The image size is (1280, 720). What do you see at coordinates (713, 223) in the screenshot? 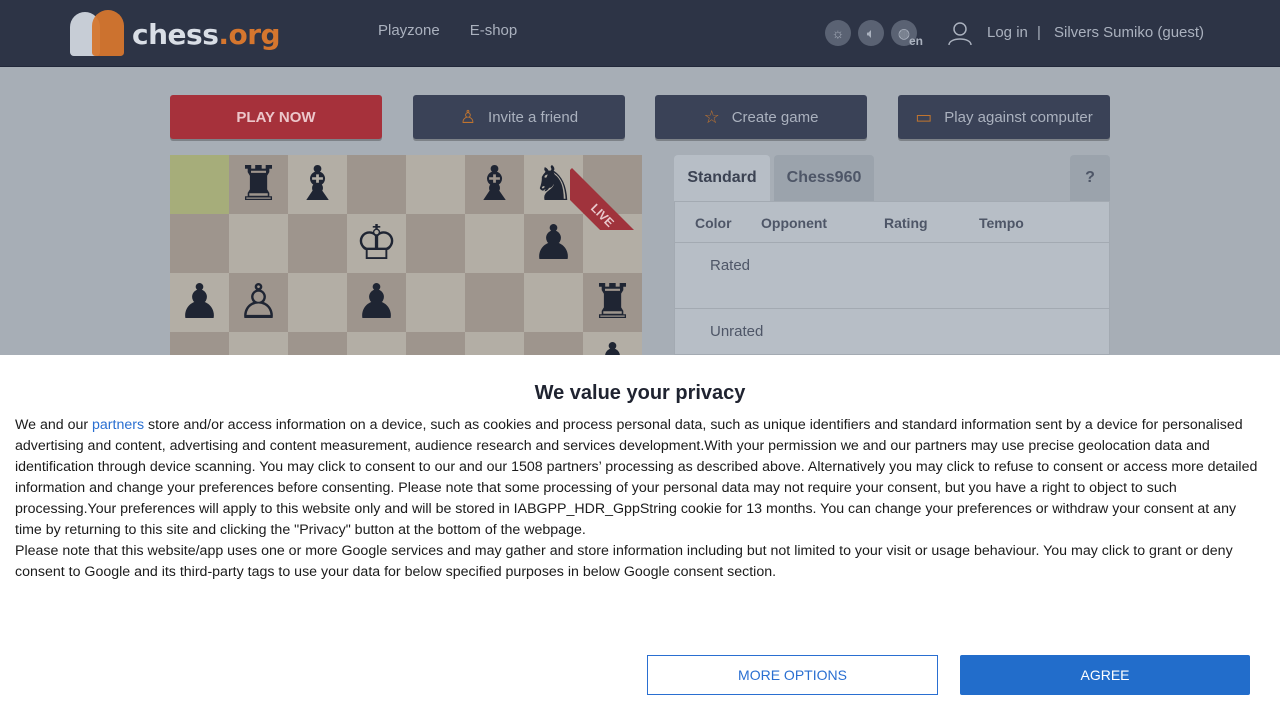
I see `column-color: Color` at bounding box center [713, 223].